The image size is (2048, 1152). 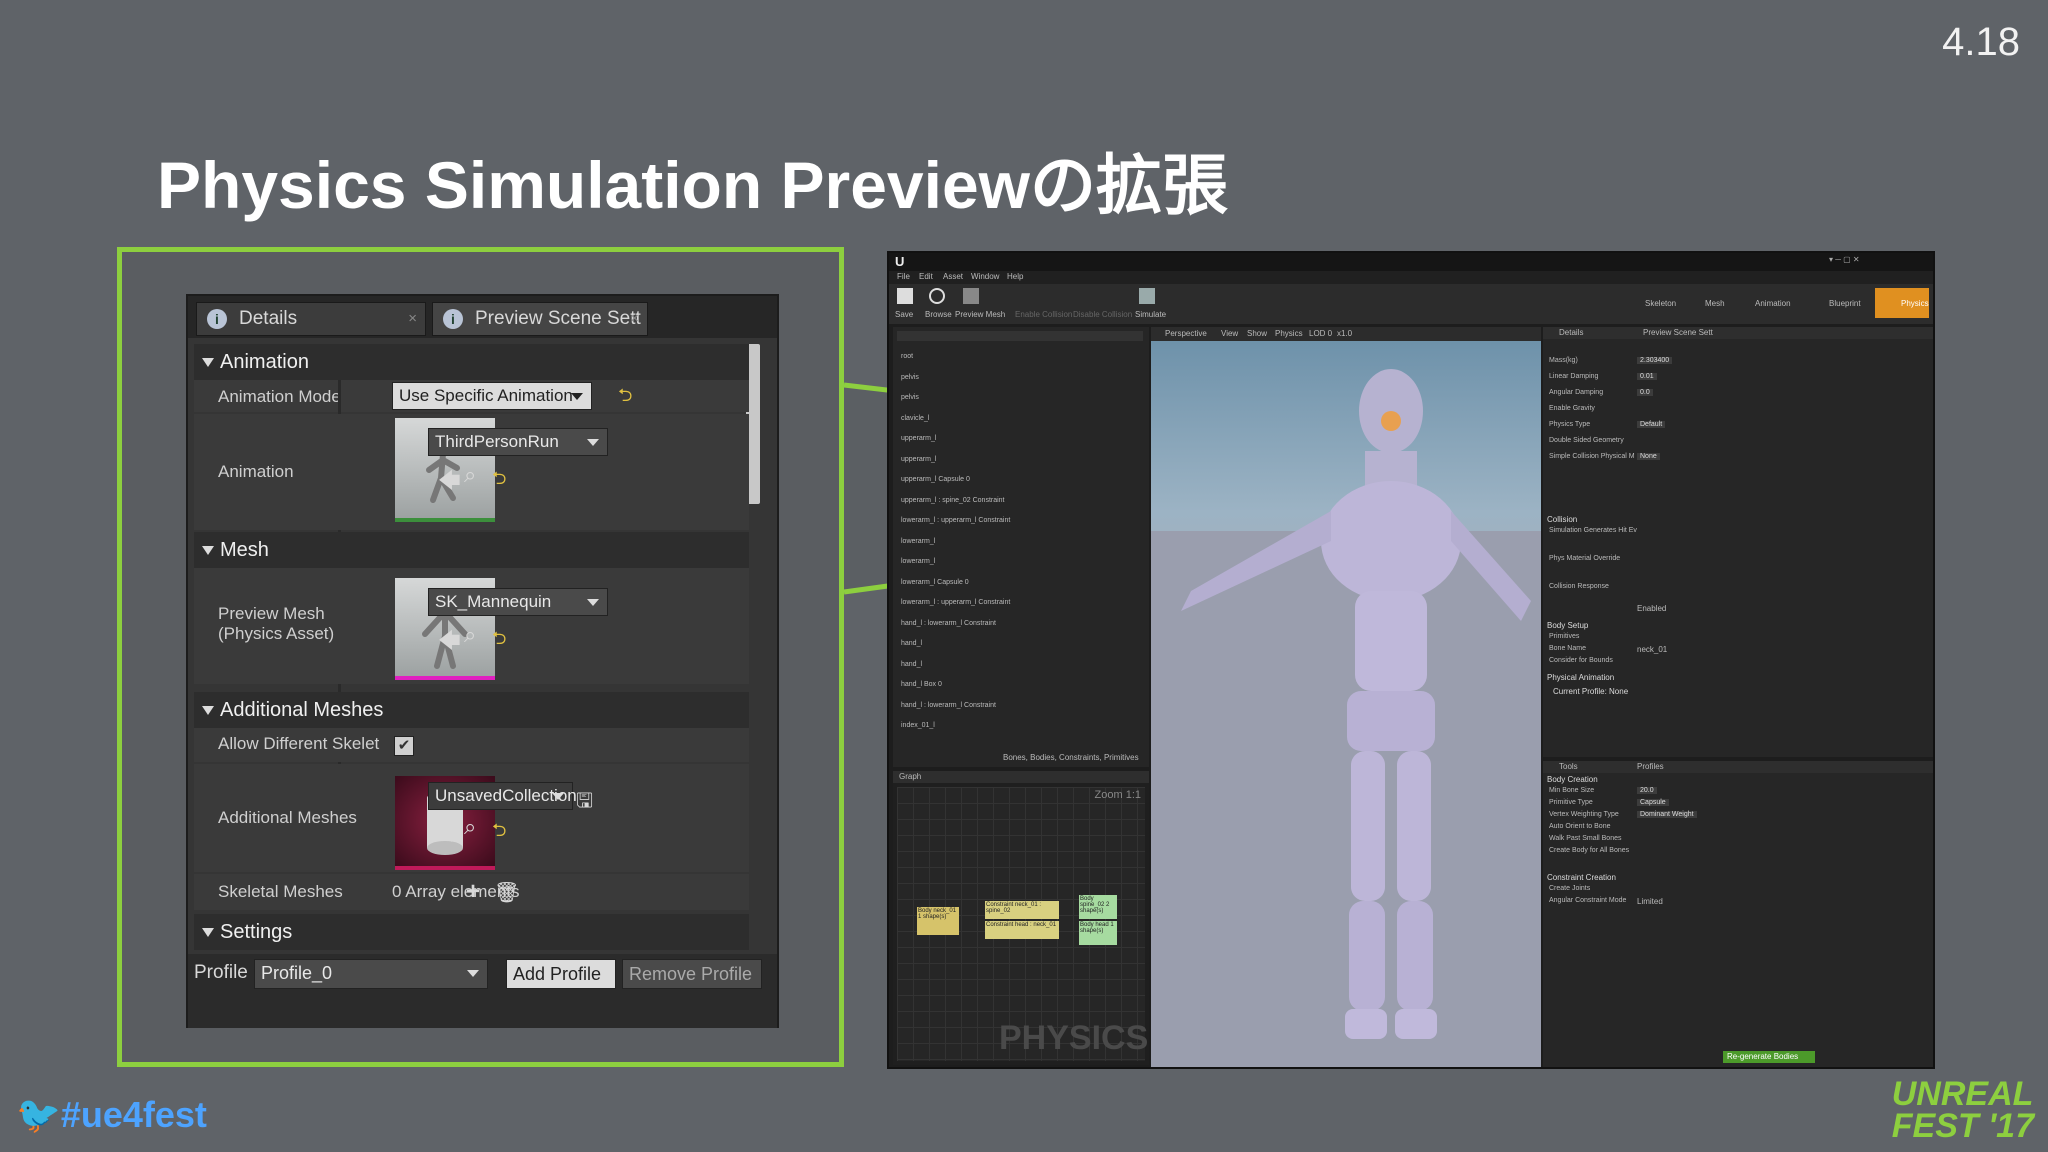 What do you see at coordinates (1071, 757) in the screenshot?
I see `tree-filter-label: Bones, Bodies, Constraints, Primitives` at bounding box center [1071, 757].